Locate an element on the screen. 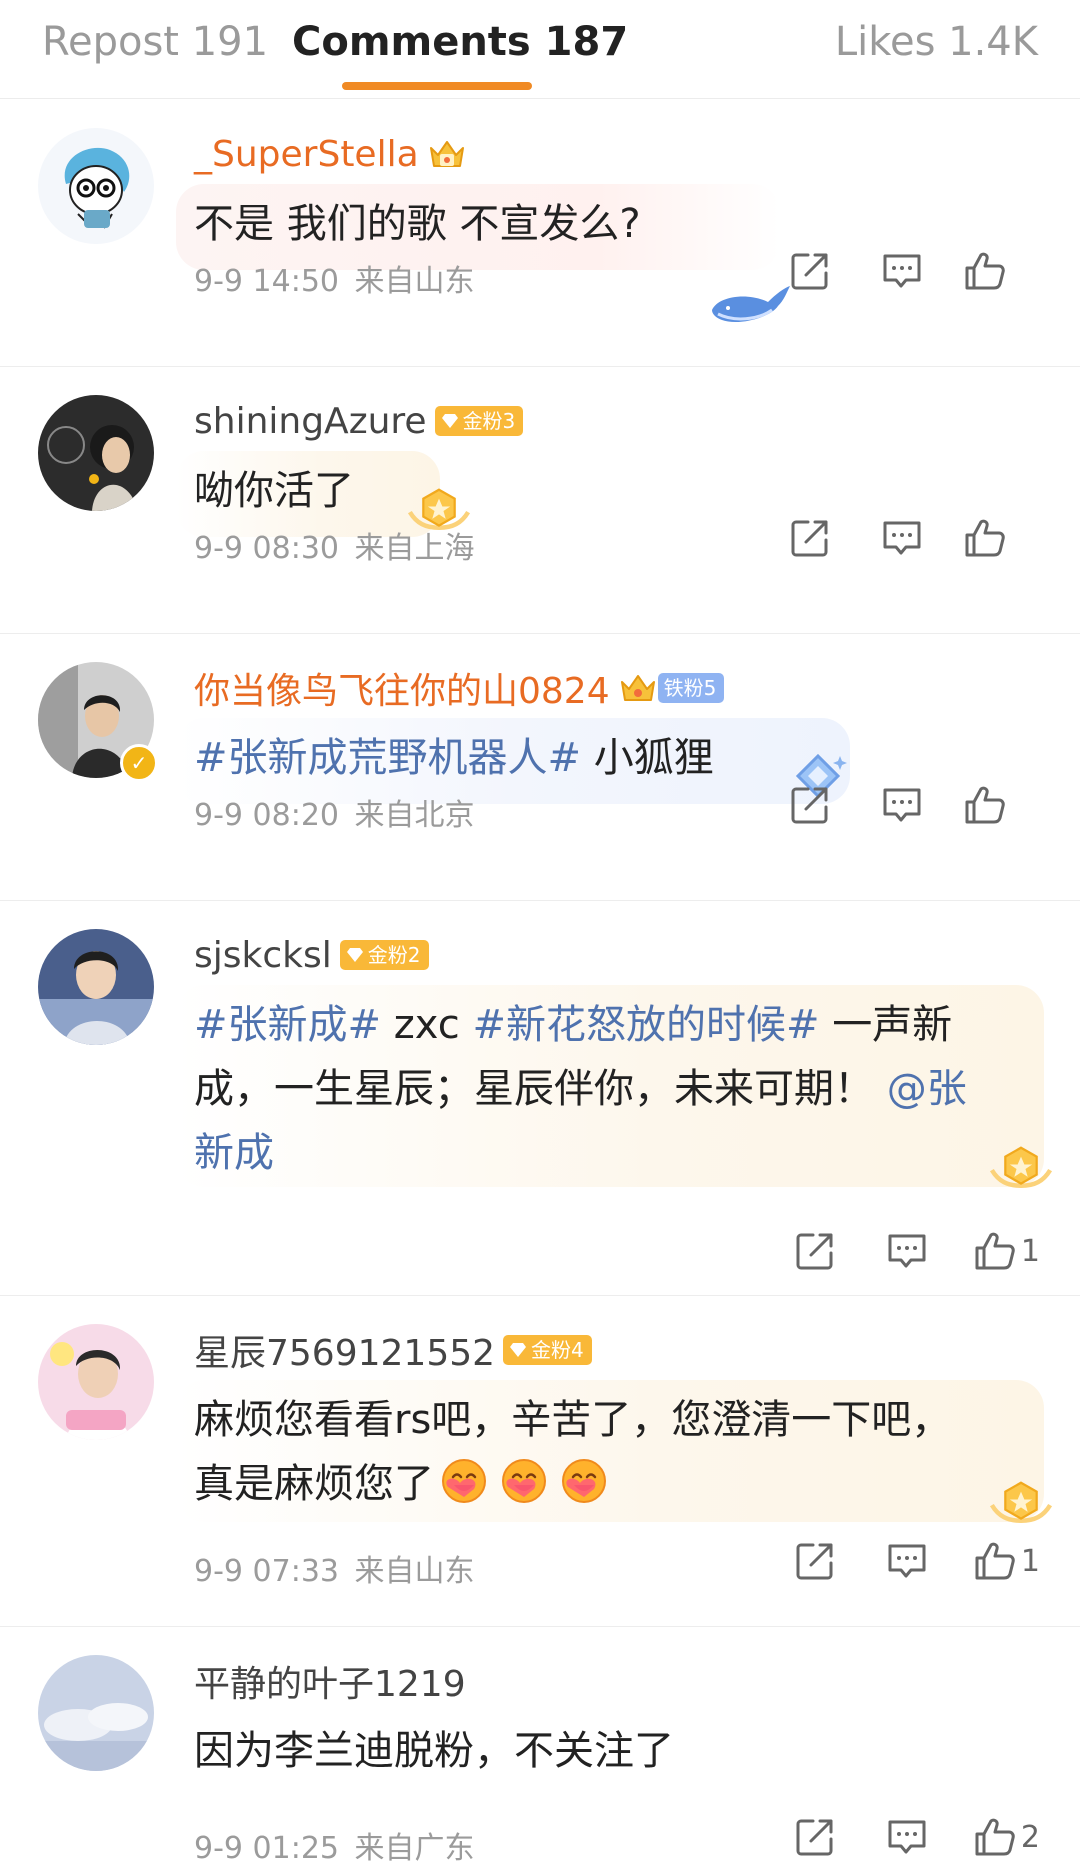 The width and height of the screenshot is (1080, 1867). fan-level-badge: 金粉3 is located at coordinates (479, 421).